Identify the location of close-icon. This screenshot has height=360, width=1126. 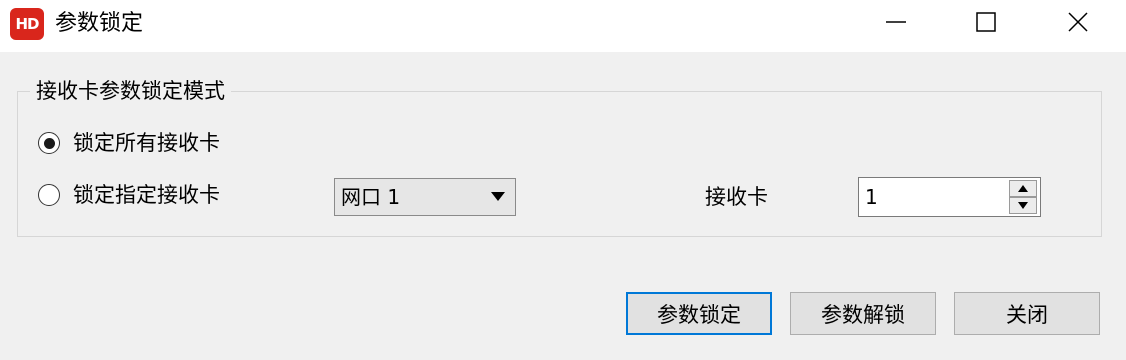
(1078, 22).